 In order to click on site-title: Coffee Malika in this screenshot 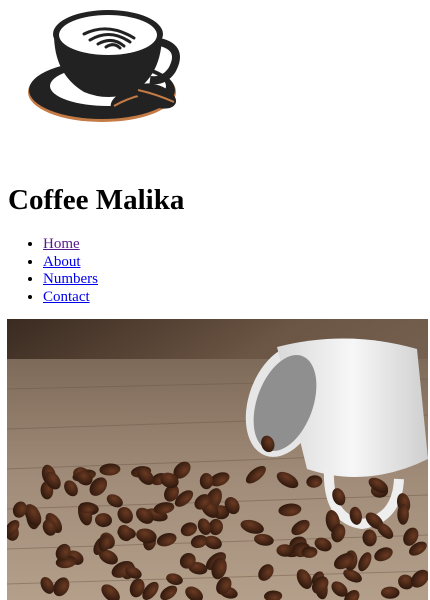, I will do `click(96, 200)`.